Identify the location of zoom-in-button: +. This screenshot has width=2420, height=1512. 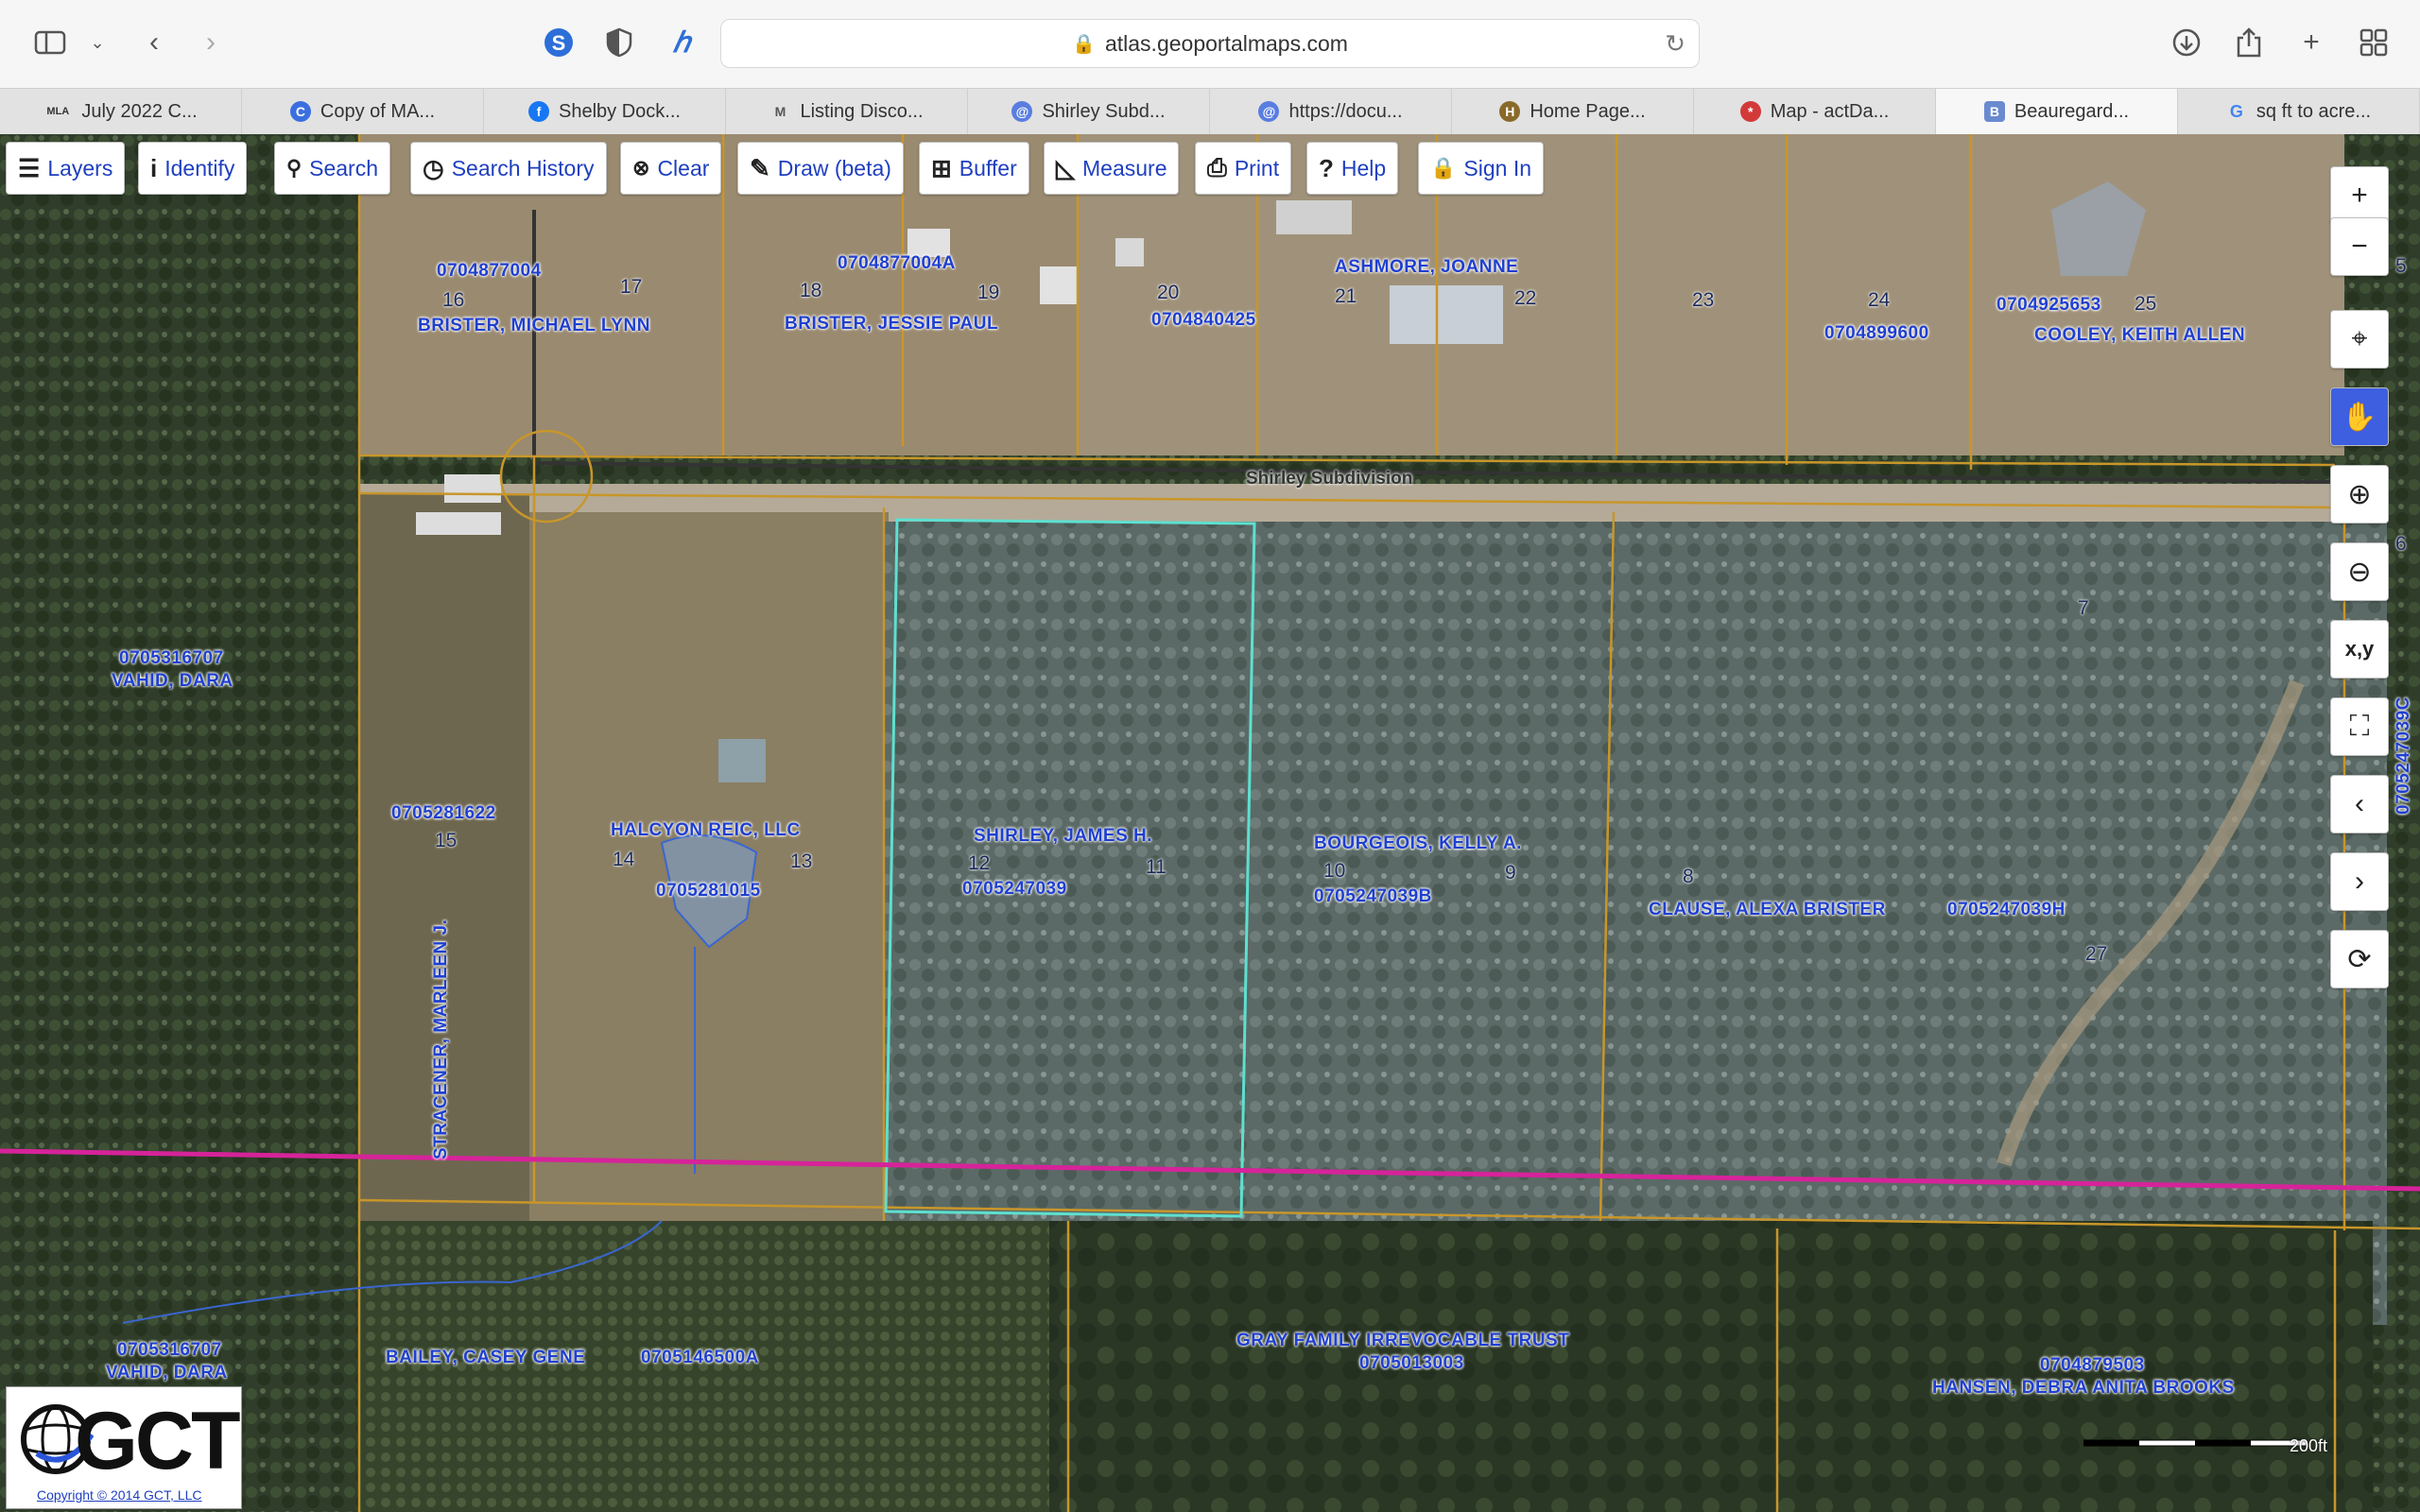
(2359, 195).